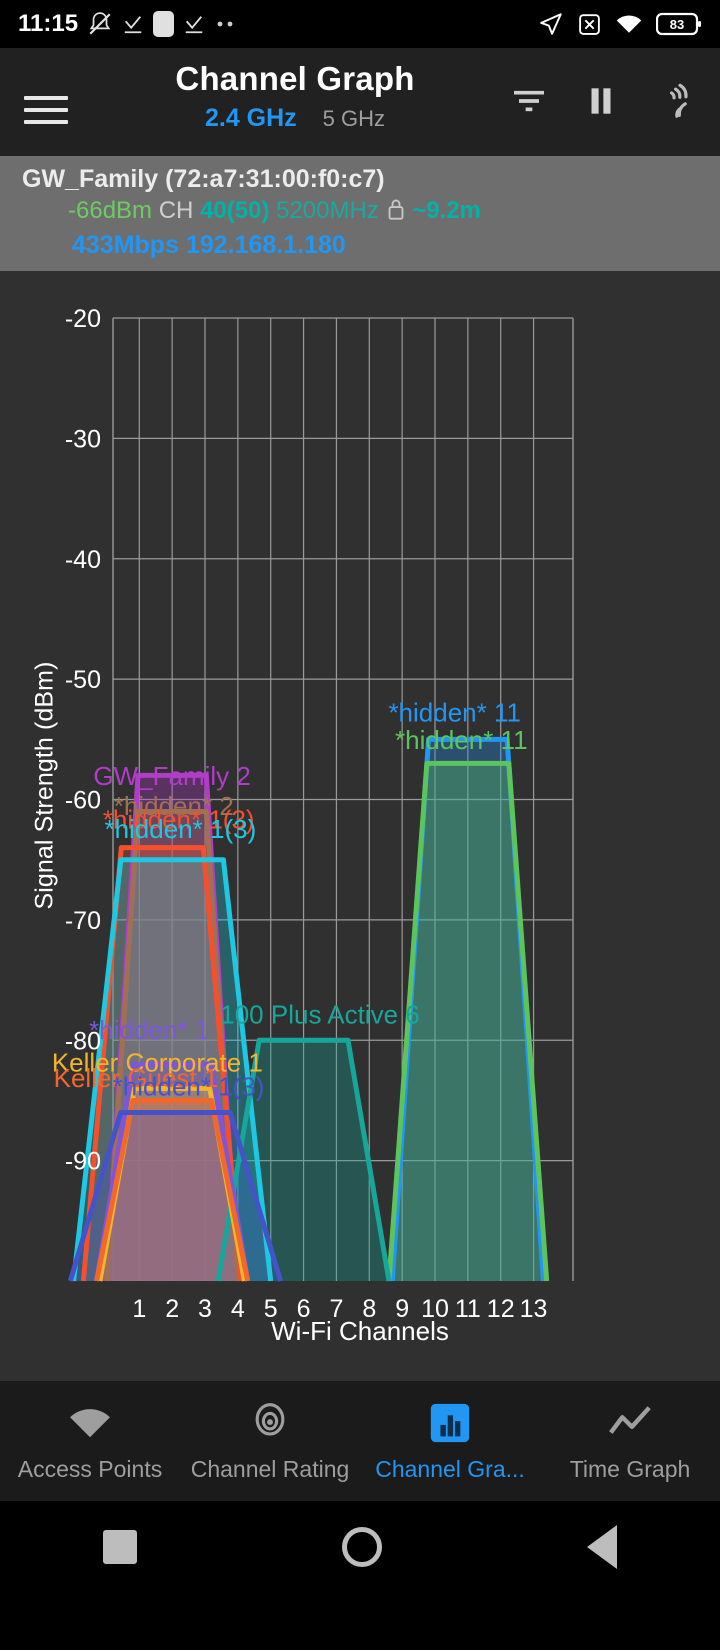 The image size is (720, 1650). Describe the element at coordinates (602, 1547) in the screenshot. I see `triangle-back-icon` at that location.